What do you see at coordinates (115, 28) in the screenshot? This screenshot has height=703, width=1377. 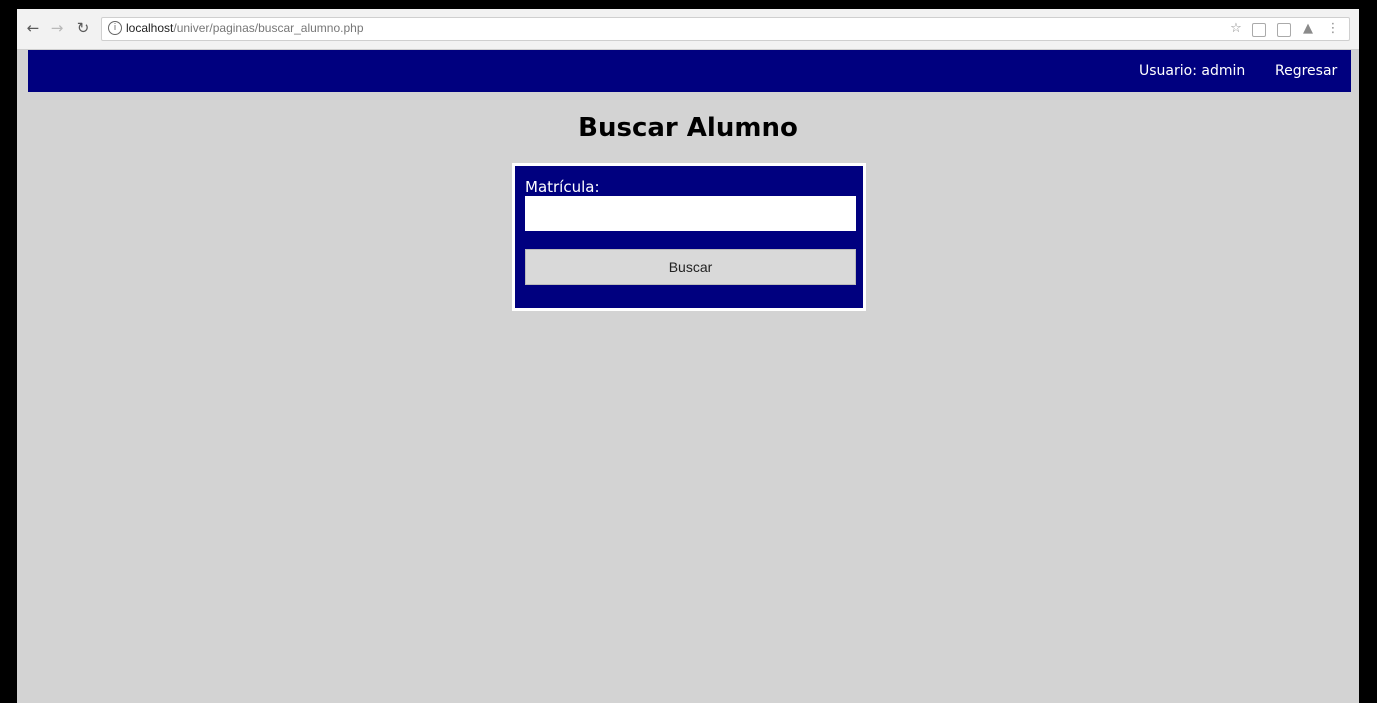 I see `info-icon: i` at bounding box center [115, 28].